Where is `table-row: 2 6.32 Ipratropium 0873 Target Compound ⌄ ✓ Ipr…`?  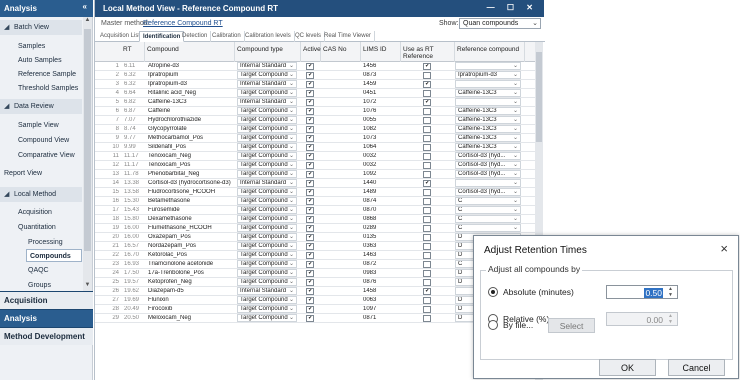
table-row: 2 6.32 Ipratropium 0873 Target Compound ⌄ ✓ Ipr… is located at coordinates (315, 75).